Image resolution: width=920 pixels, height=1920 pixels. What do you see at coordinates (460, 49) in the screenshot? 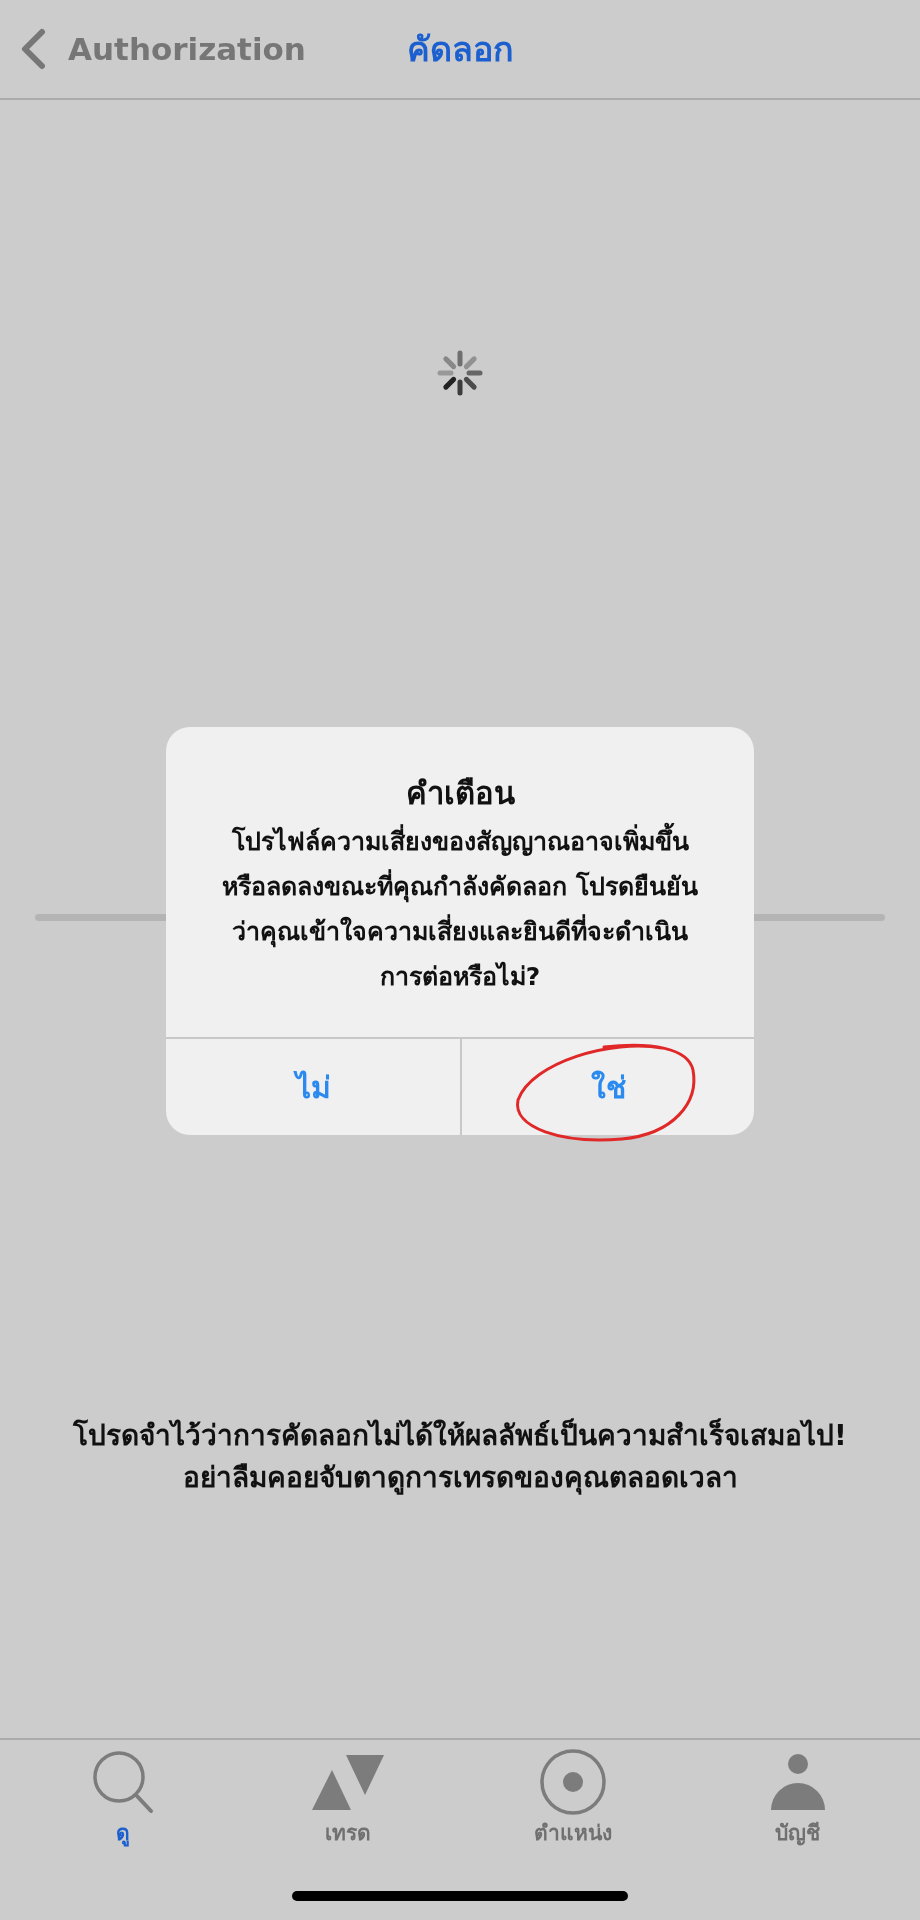
I see `screen-title: คัดลอก` at bounding box center [460, 49].